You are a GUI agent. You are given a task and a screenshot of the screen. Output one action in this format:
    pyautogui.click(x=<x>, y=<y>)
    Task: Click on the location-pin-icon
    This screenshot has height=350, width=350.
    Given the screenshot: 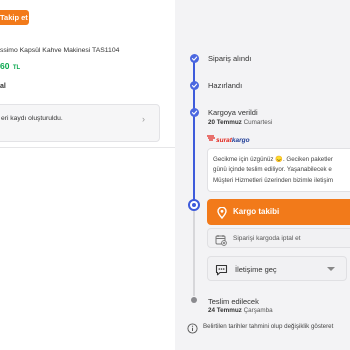 What is the action you would take?
    pyautogui.click(x=222, y=215)
    